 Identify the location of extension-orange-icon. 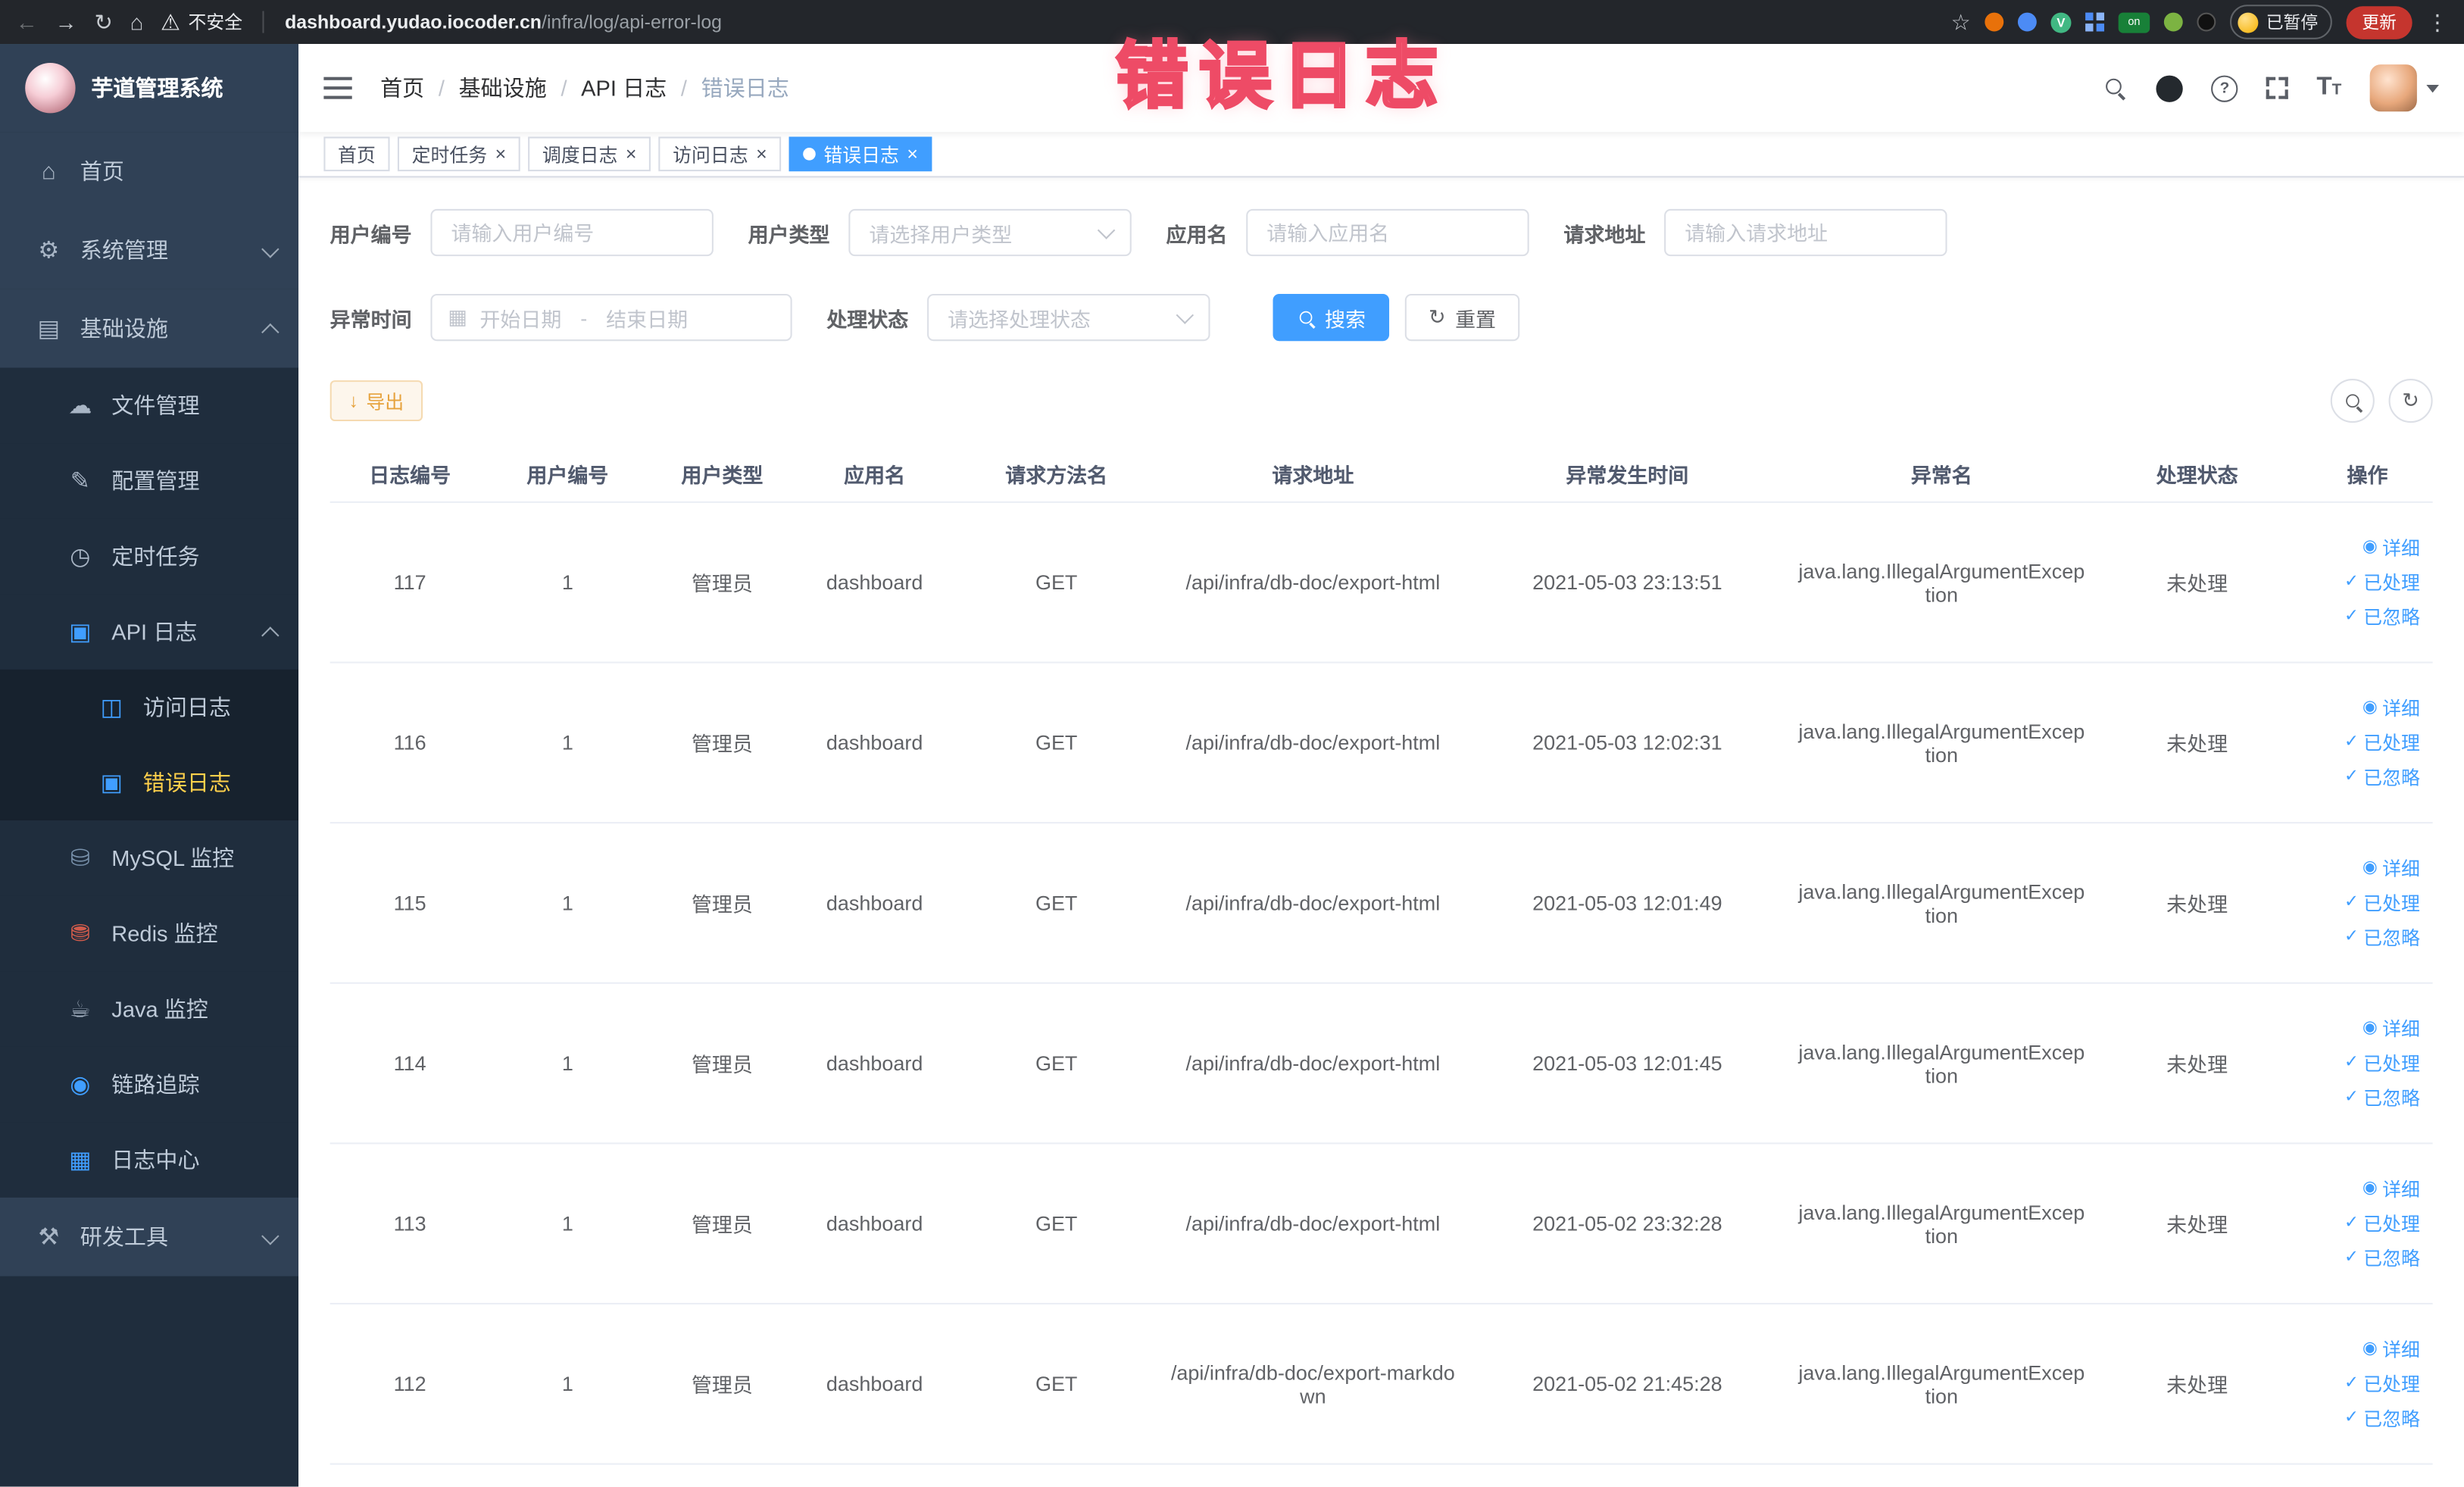
(1994, 22).